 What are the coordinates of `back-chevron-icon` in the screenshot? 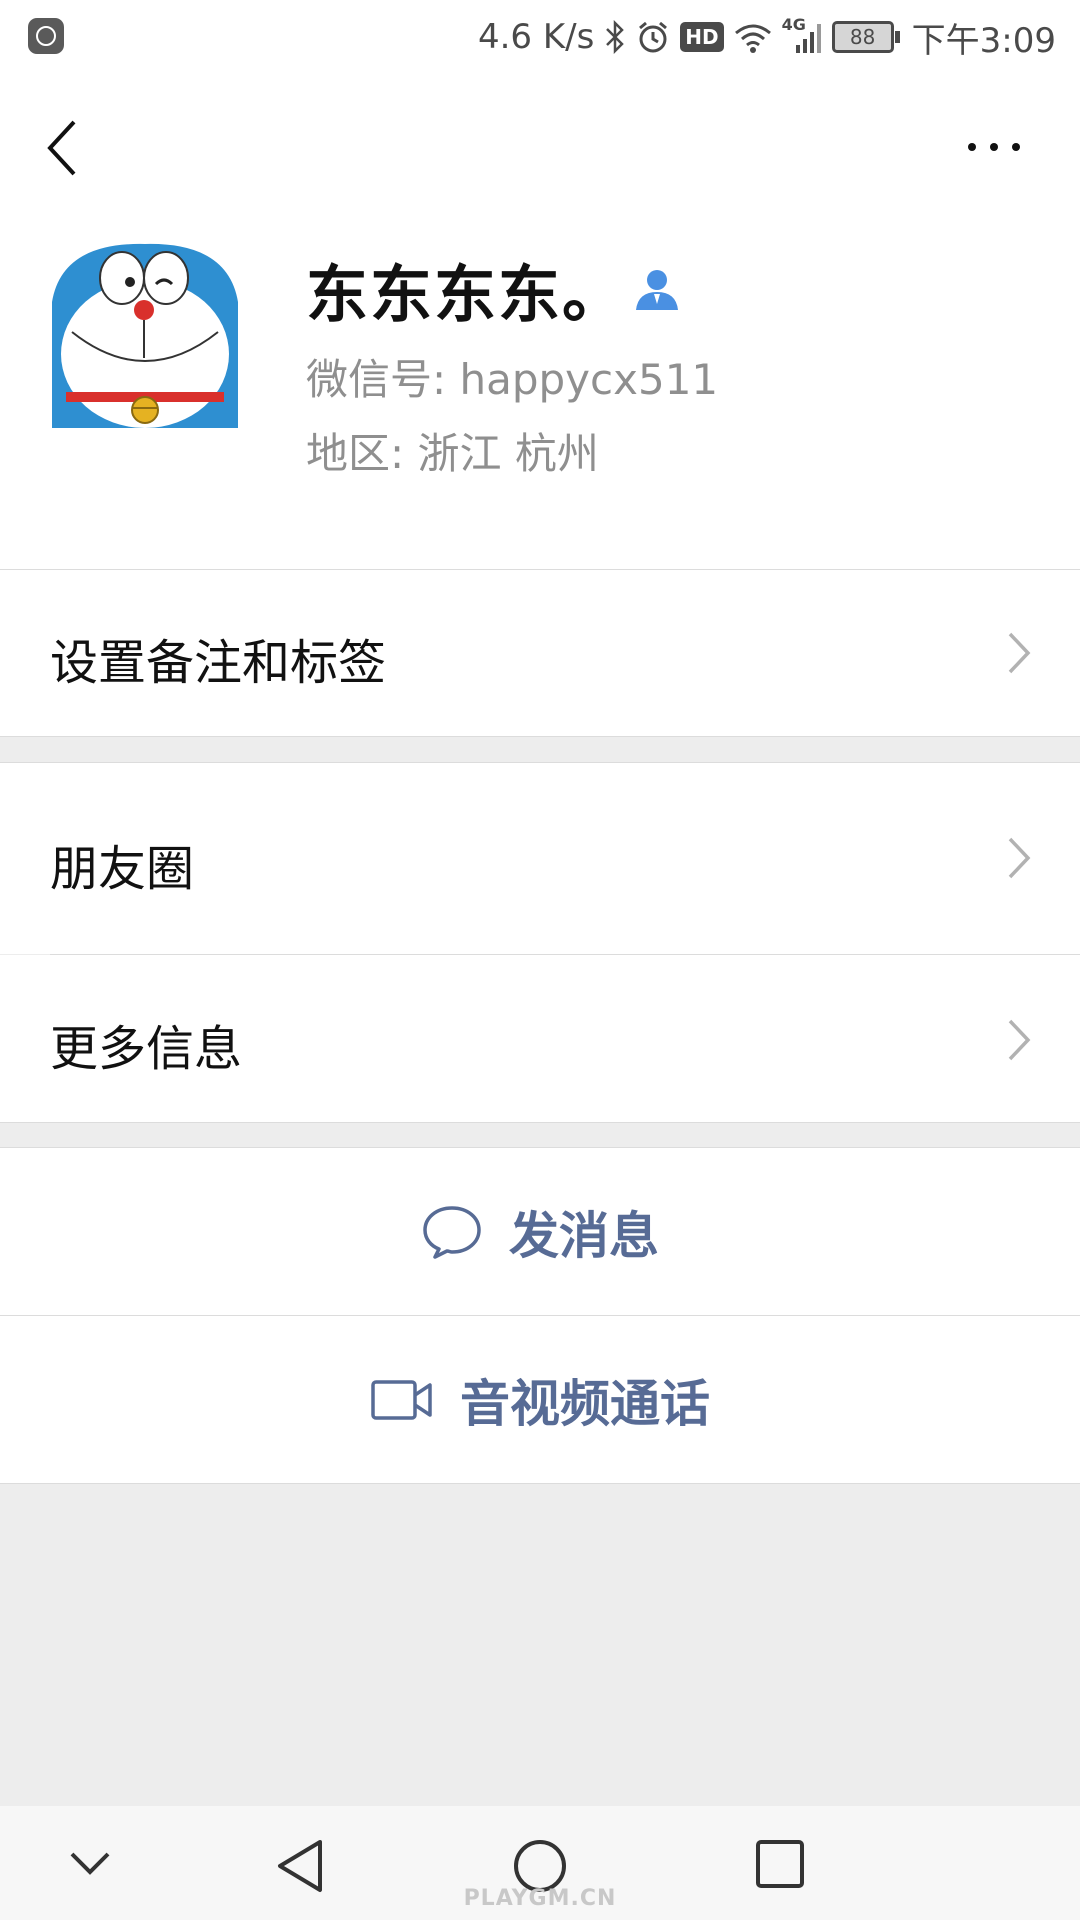 It's located at (62, 148).